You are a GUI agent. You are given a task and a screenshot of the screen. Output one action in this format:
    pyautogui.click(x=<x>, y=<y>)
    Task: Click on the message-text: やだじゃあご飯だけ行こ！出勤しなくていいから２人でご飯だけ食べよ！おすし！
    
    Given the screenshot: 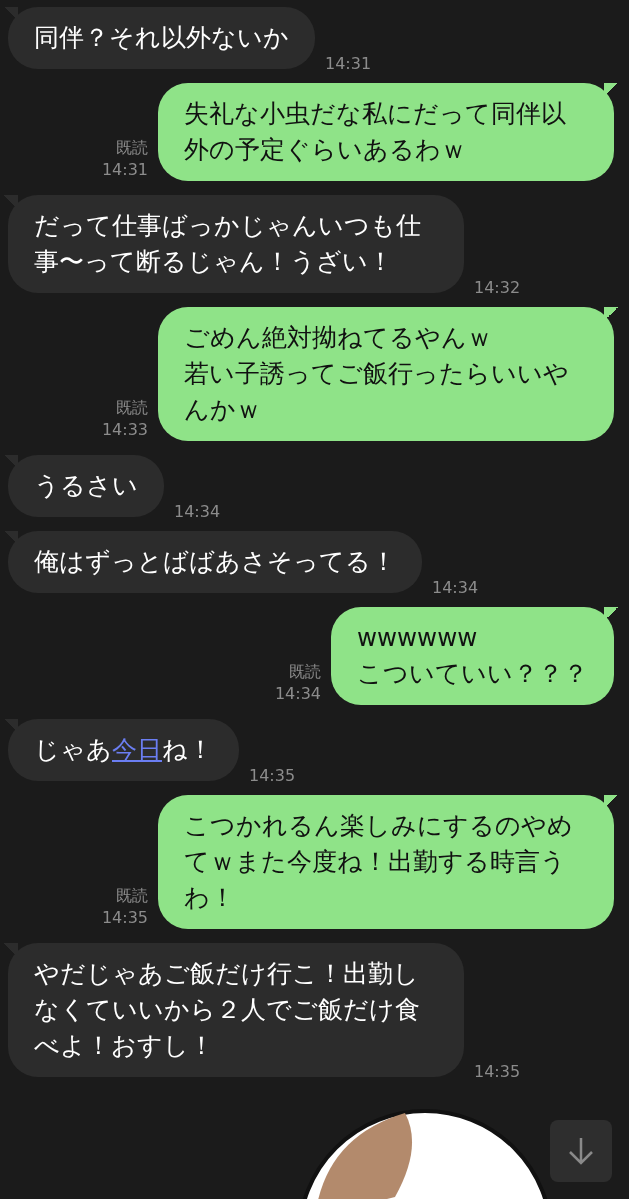 What is the action you would take?
    pyautogui.click(x=227, y=1010)
    